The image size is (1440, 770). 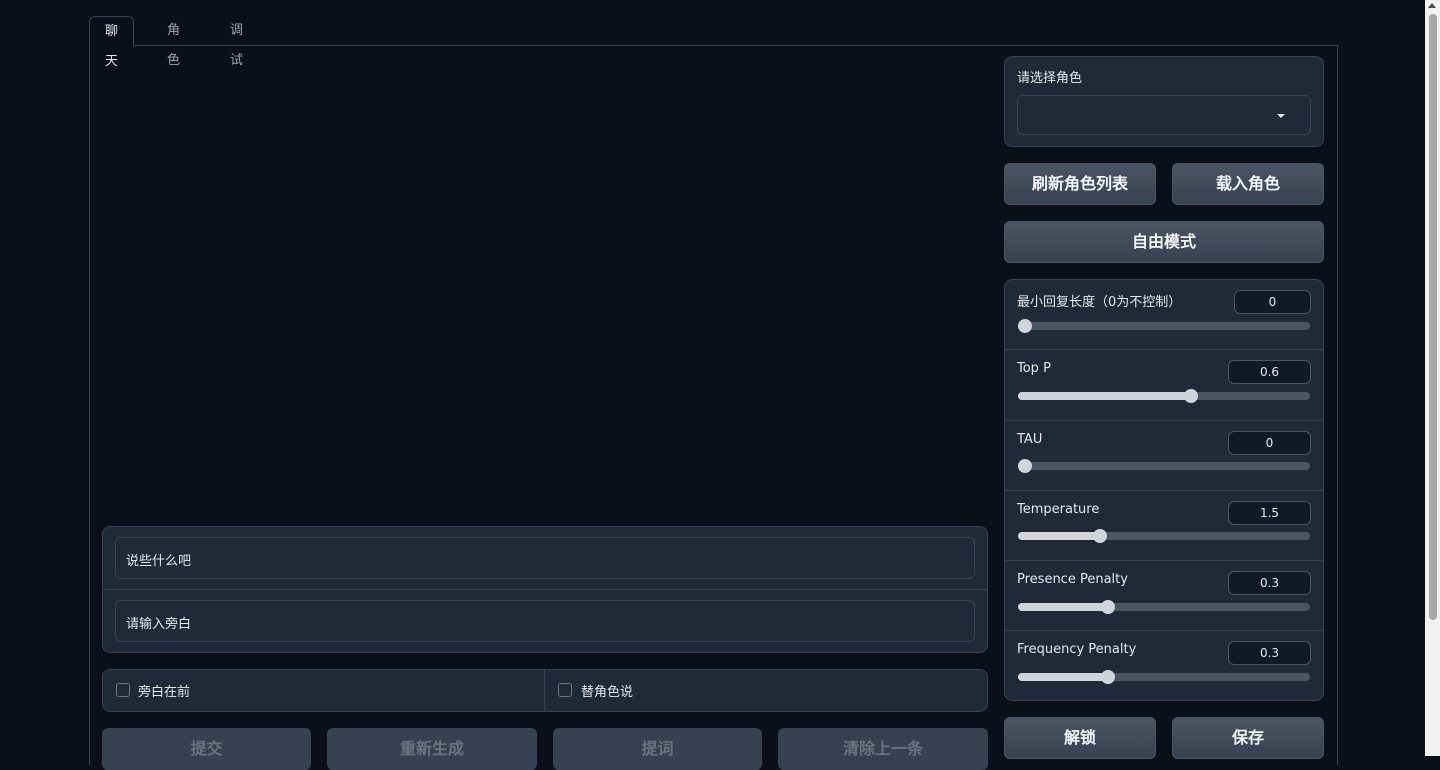 What do you see at coordinates (1272, 302) in the screenshot?
I see `min-reply-length-input: 0` at bounding box center [1272, 302].